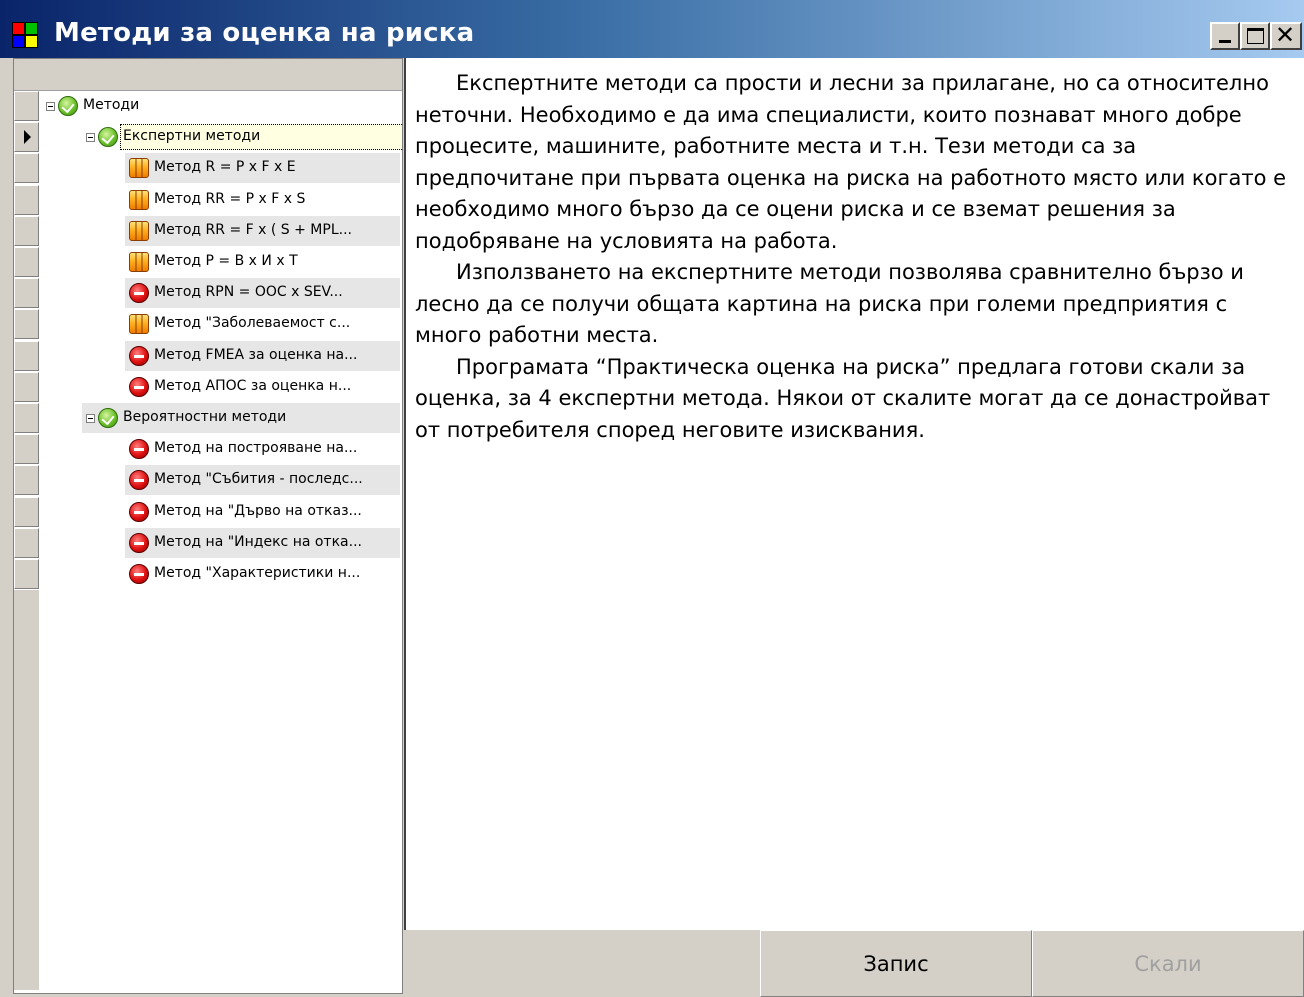 This screenshot has height=997, width=1304. I want to click on tree-node: Вероятностни методи, so click(241, 418).